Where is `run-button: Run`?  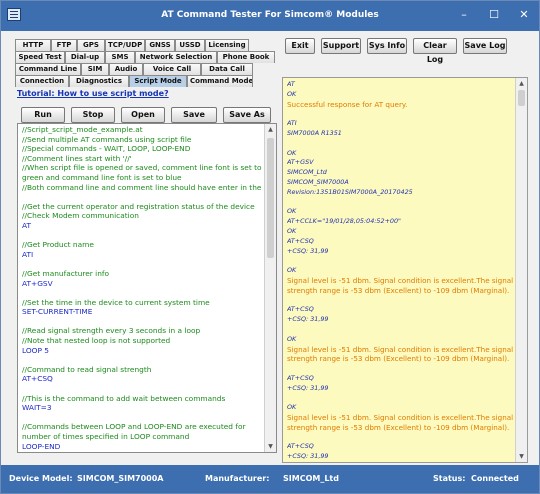 run-button: Run is located at coordinates (43, 115).